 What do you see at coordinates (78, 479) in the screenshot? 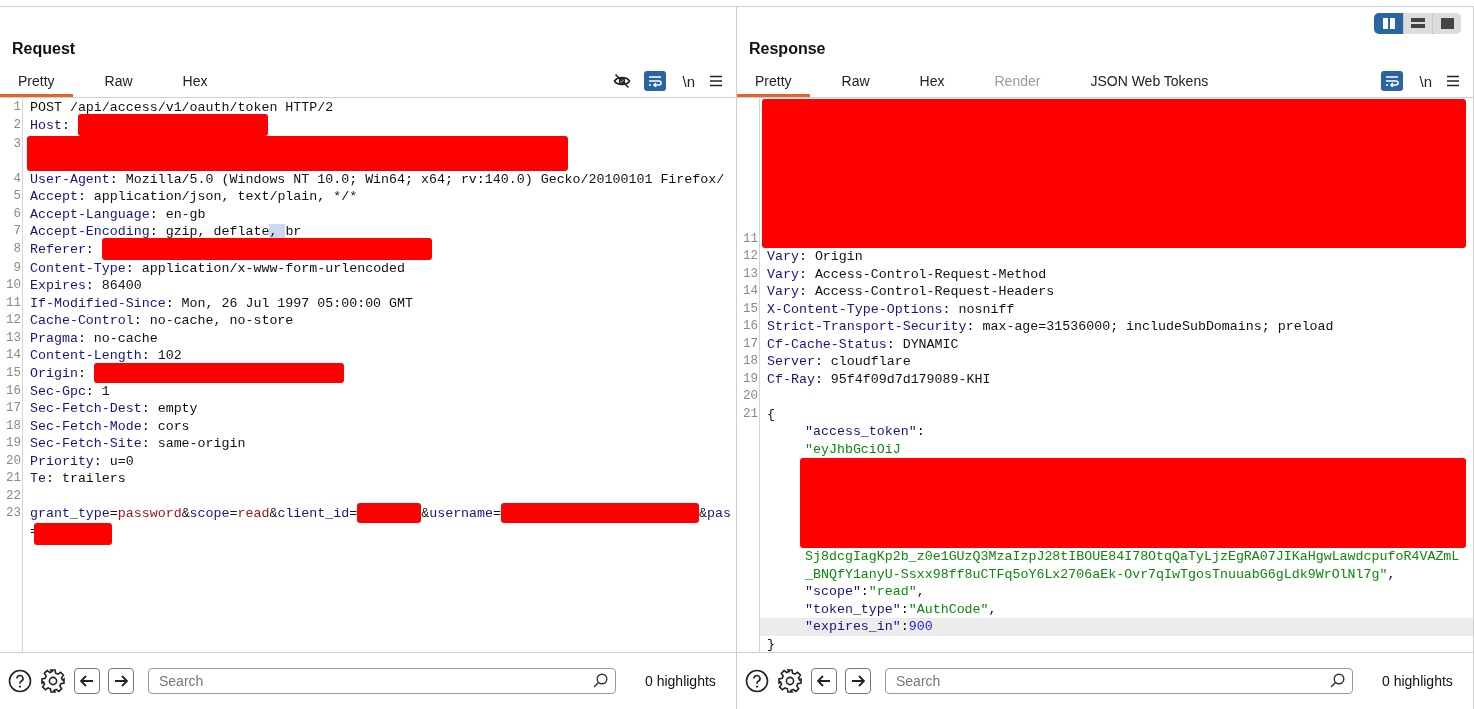
I see `code-line: Te: trailers` at bounding box center [78, 479].